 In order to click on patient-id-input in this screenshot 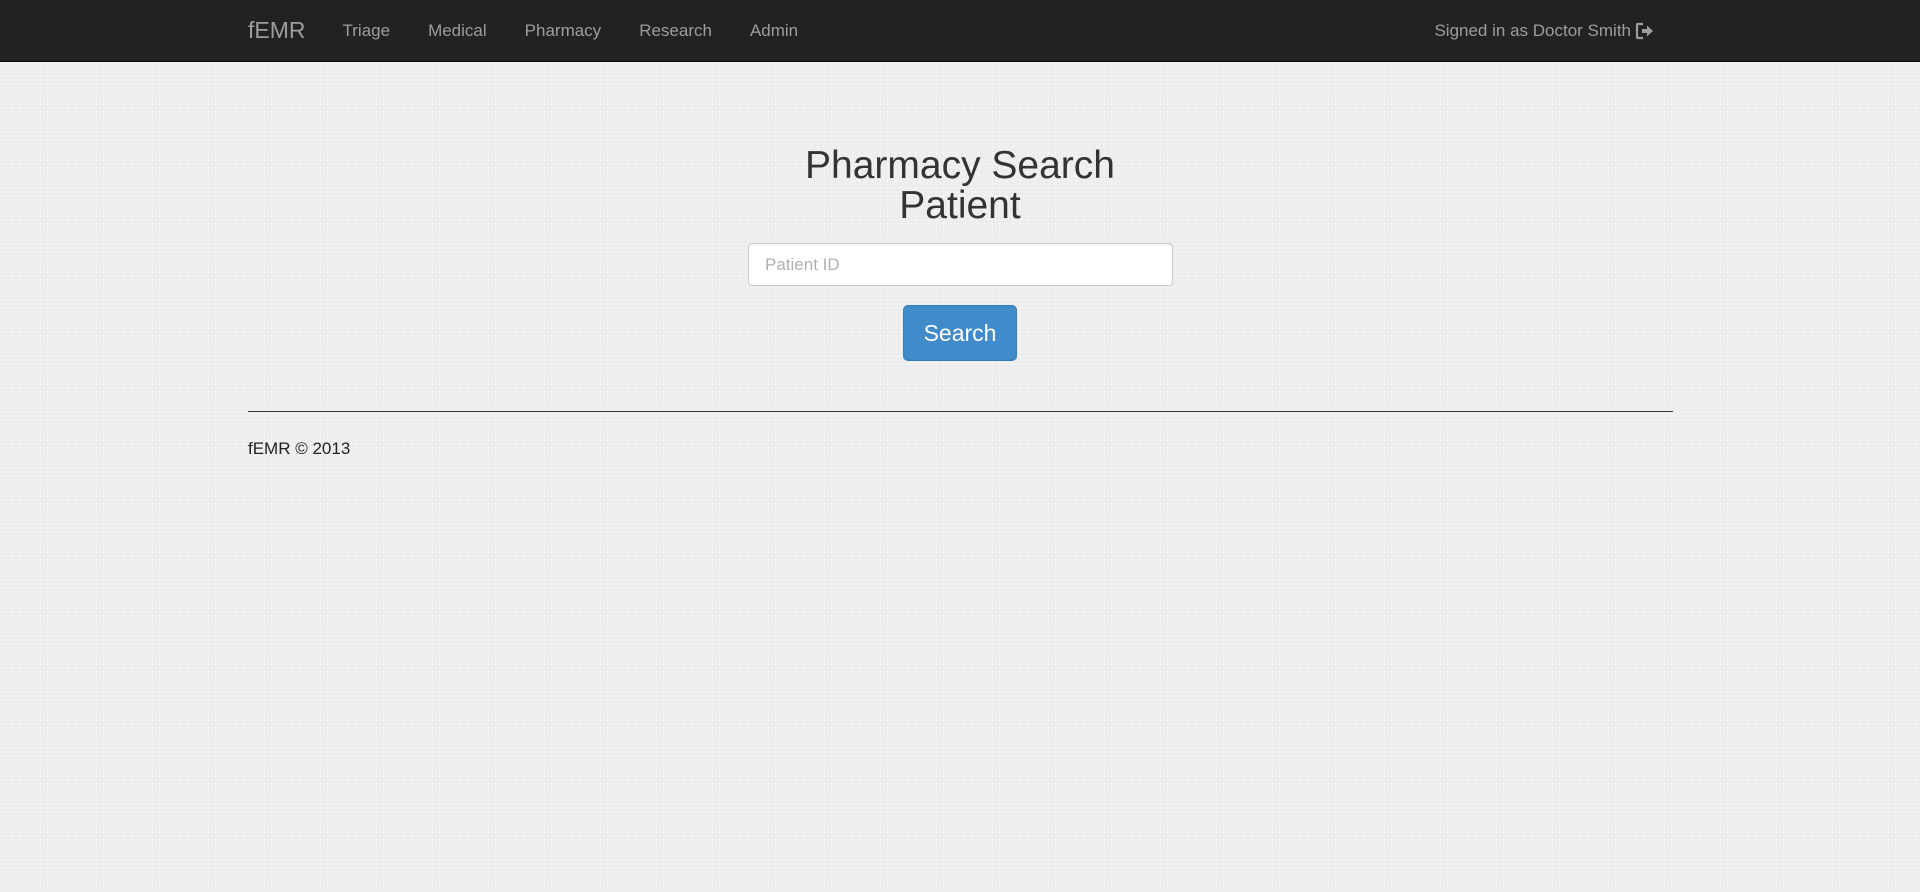, I will do `click(960, 264)`.